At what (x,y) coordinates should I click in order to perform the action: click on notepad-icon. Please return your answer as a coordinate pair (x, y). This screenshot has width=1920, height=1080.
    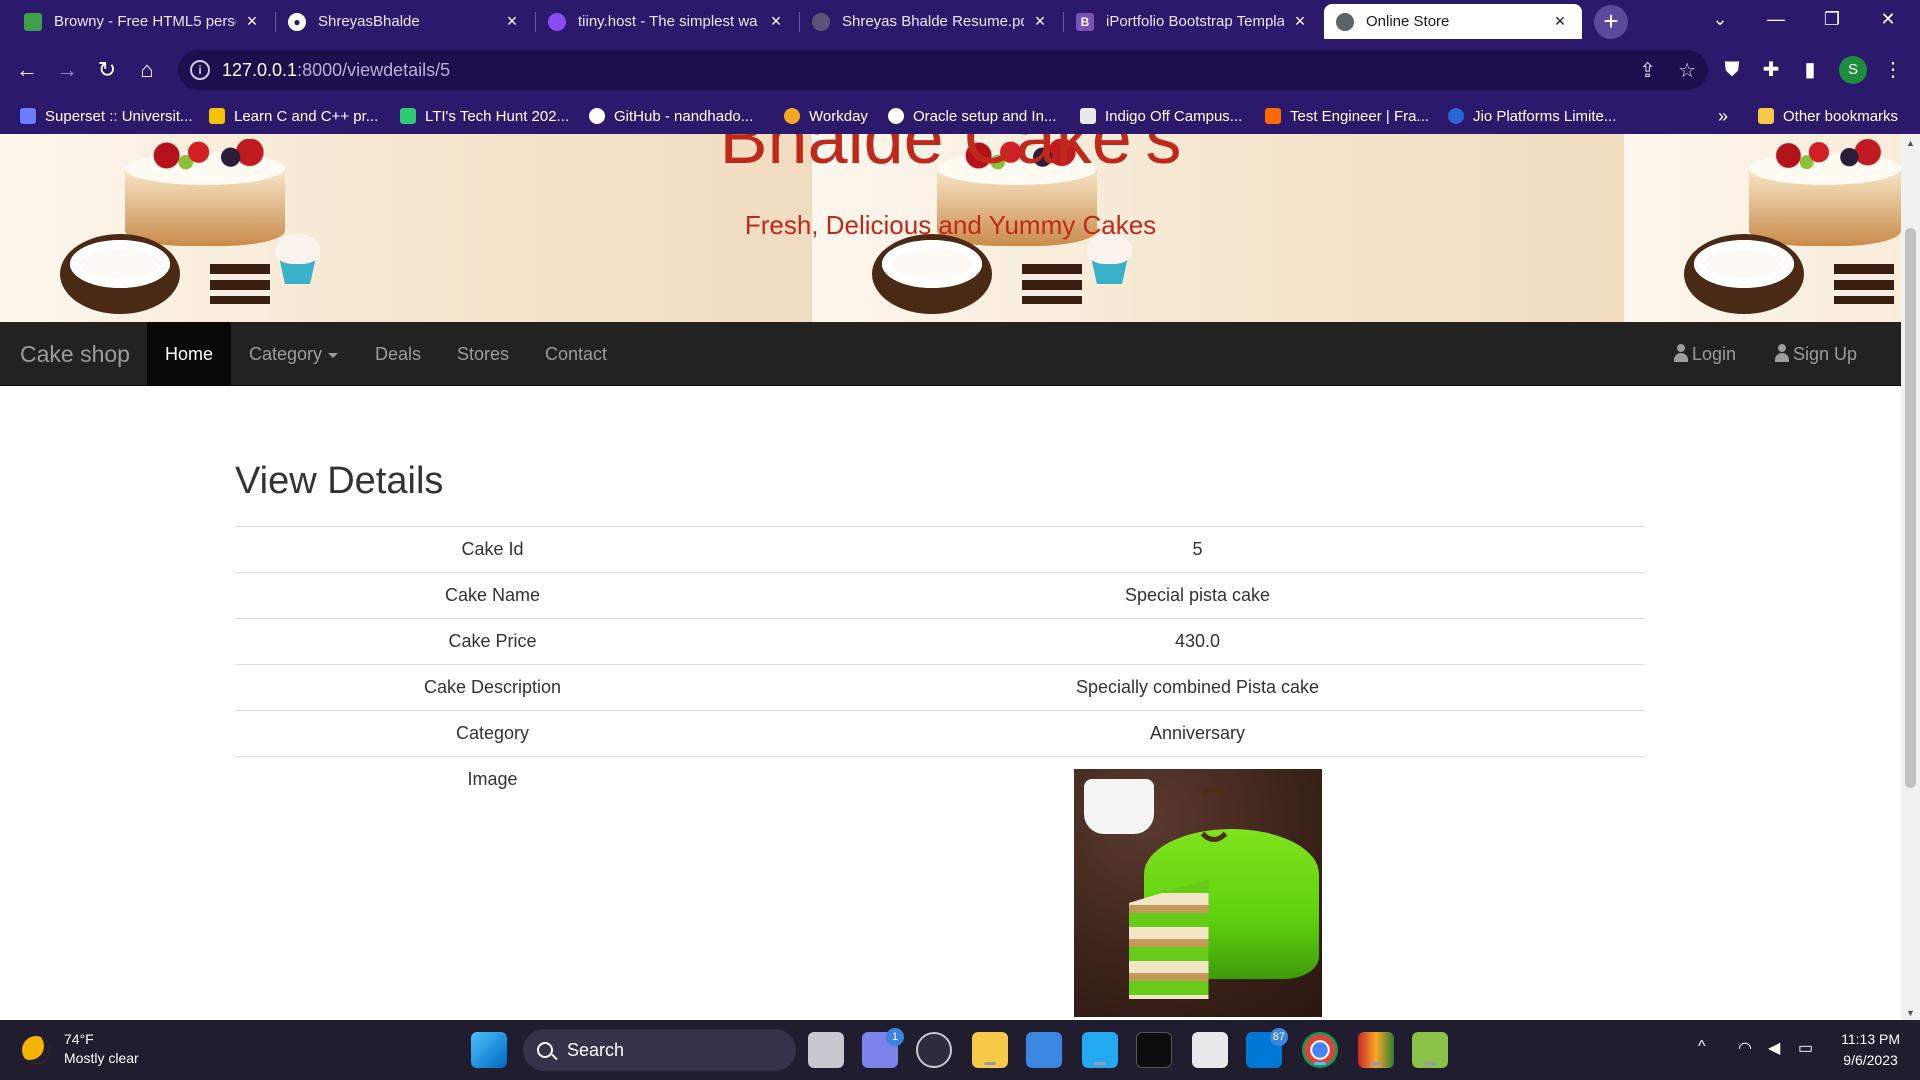
    Looking at the image, I should click on (1210, 1050).